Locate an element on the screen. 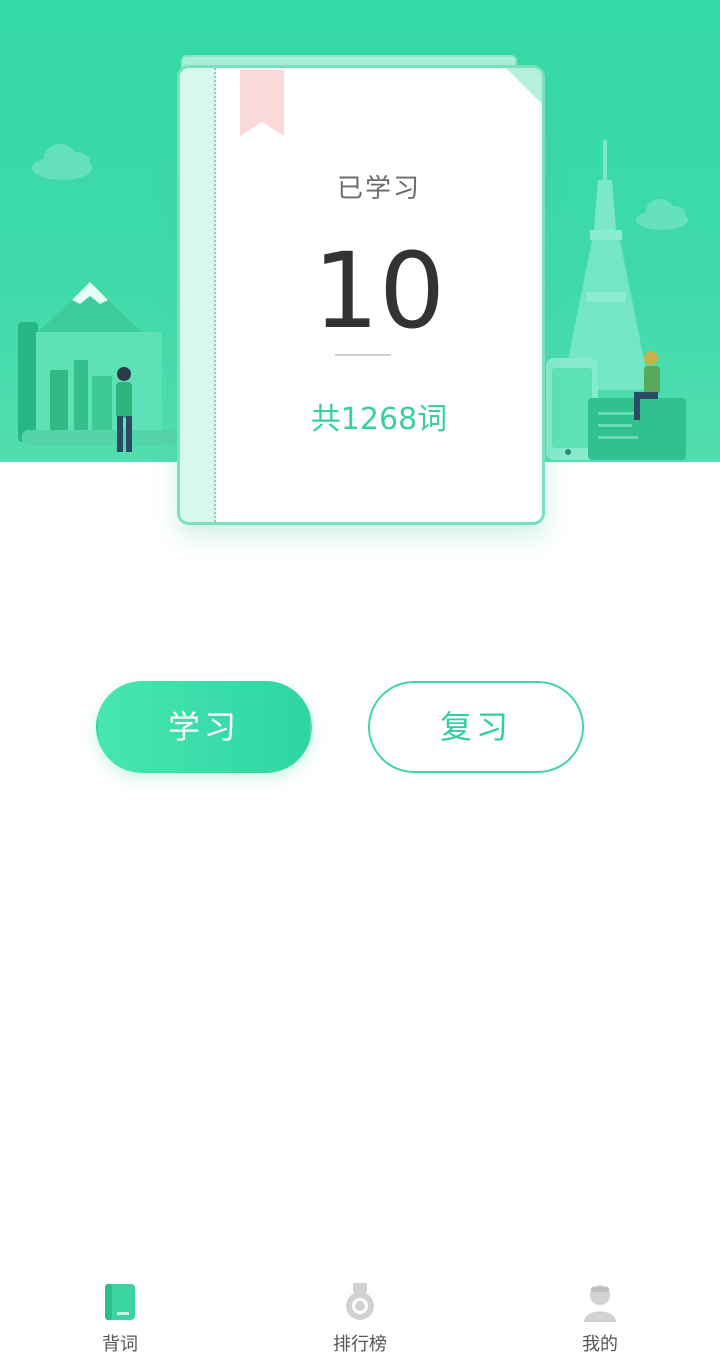 This screenshot has height=1357, width=720. medal-icon is located at coordinates (360, 1301).